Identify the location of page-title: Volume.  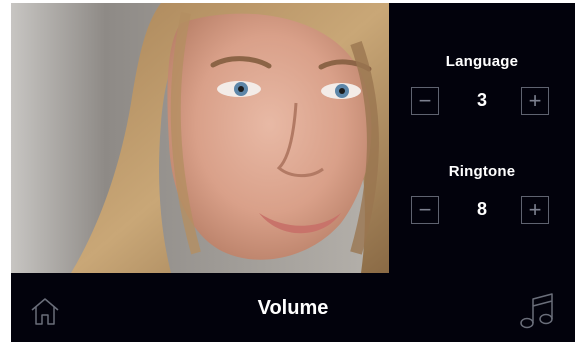
(293, 308).